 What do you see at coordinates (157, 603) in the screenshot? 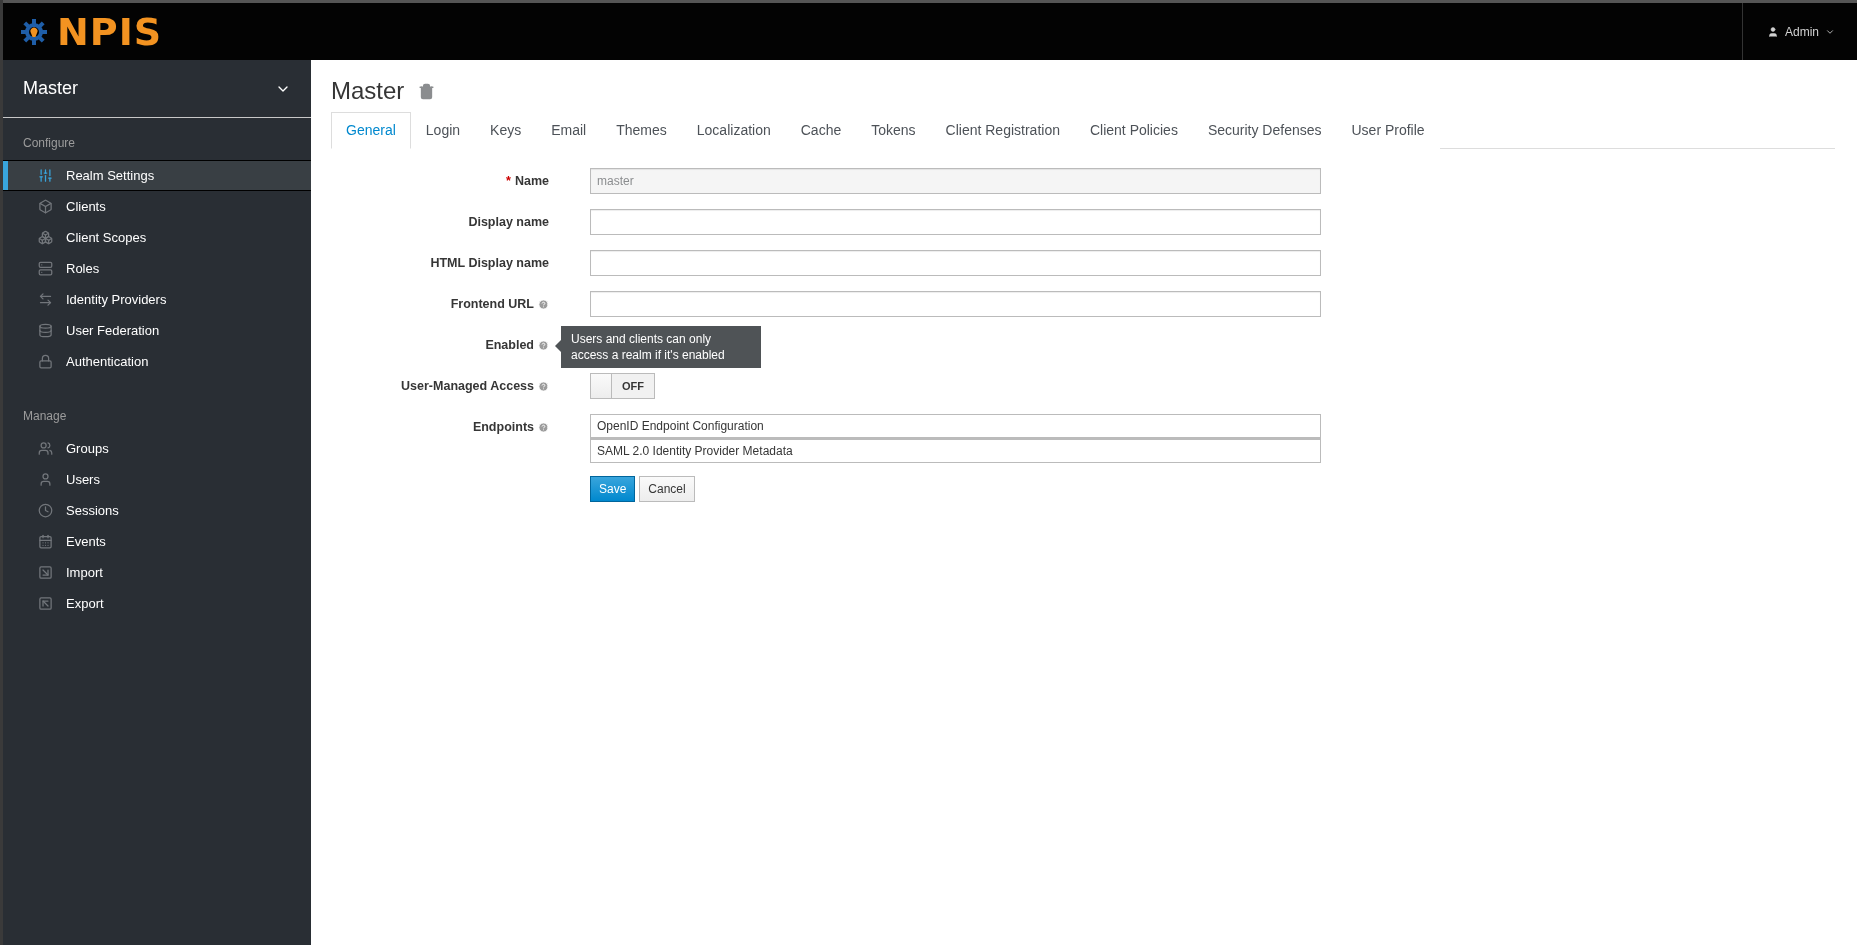
I see `sidebar-item: Export` at bounding box center [157, 603].